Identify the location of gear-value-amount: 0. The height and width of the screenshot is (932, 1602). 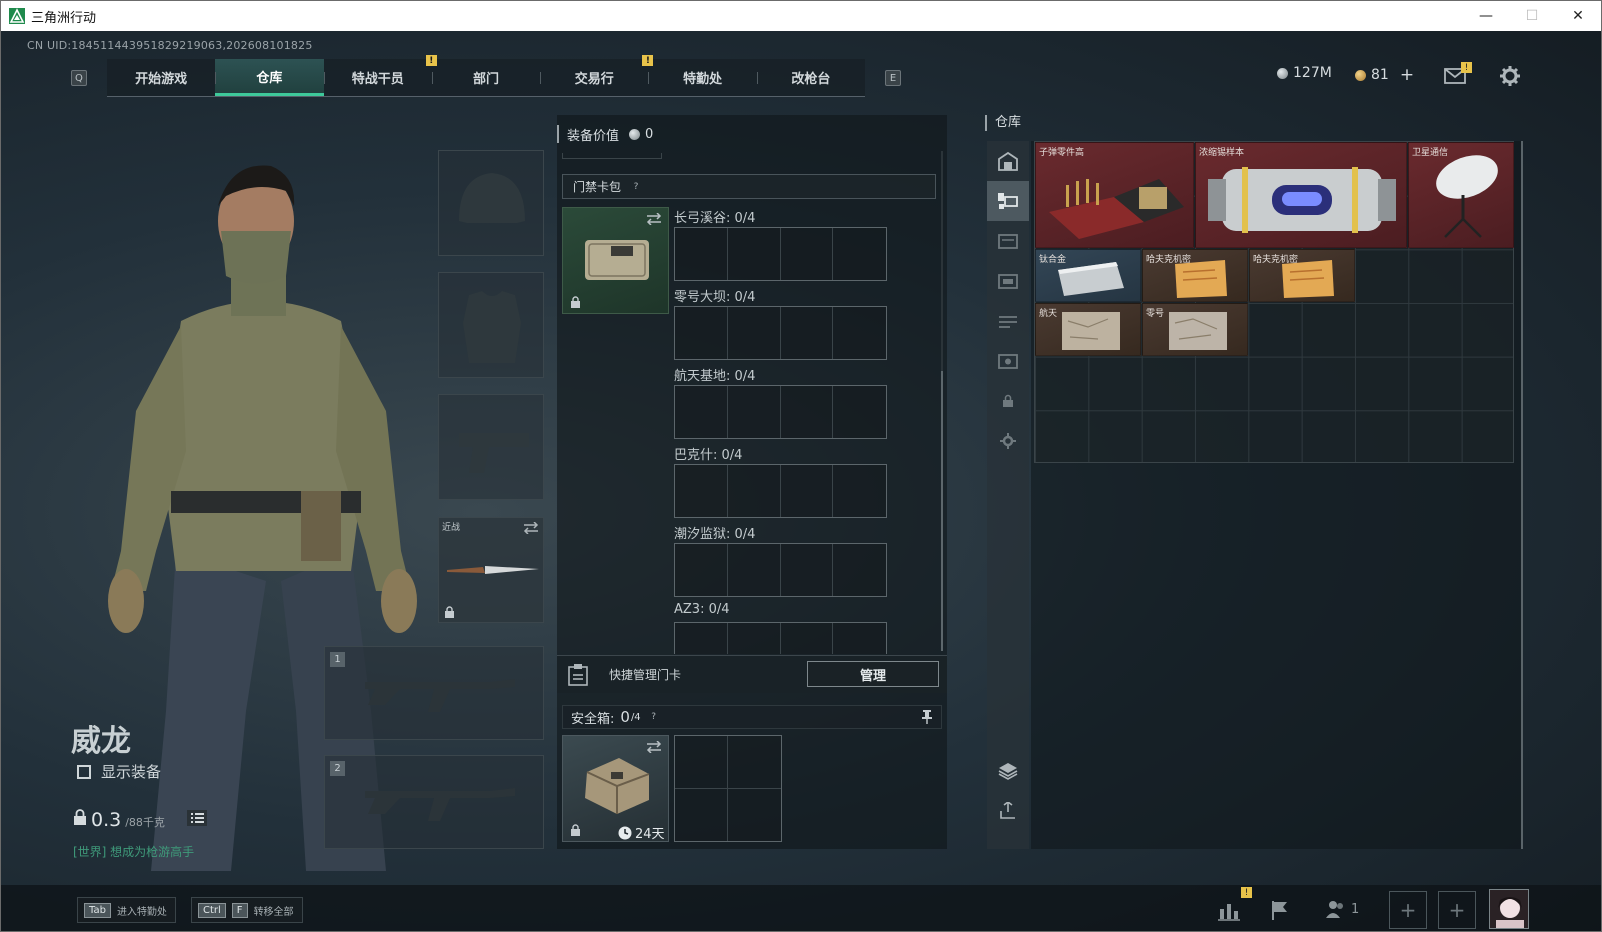
(649, 134).